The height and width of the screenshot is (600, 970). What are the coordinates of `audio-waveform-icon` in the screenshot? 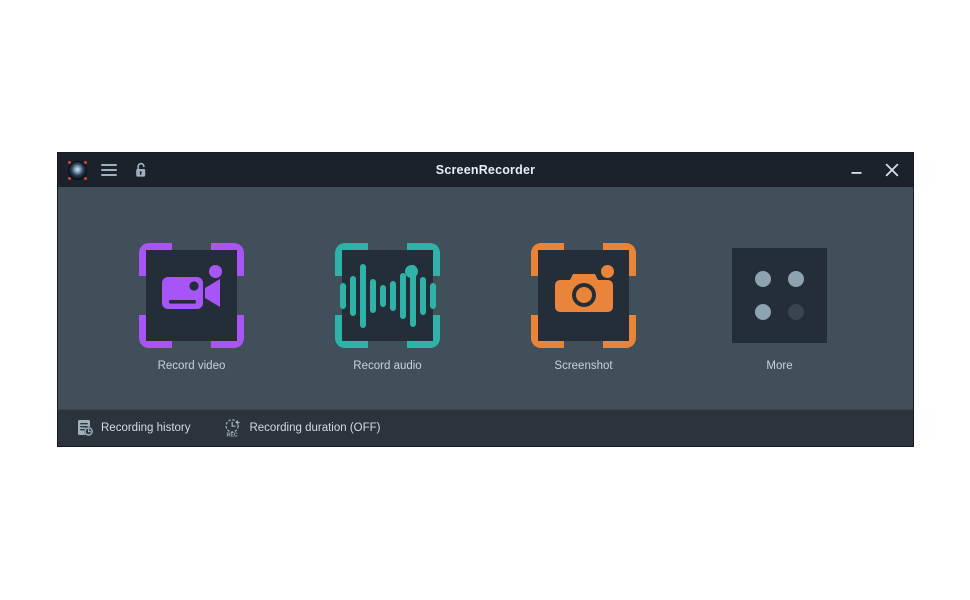 It's located at (387, 296).